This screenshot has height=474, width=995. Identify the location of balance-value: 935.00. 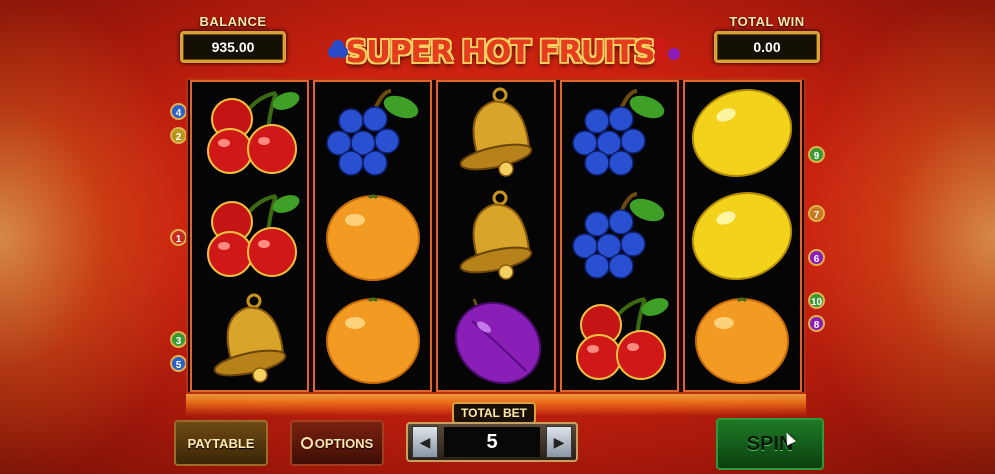
(233, 47).